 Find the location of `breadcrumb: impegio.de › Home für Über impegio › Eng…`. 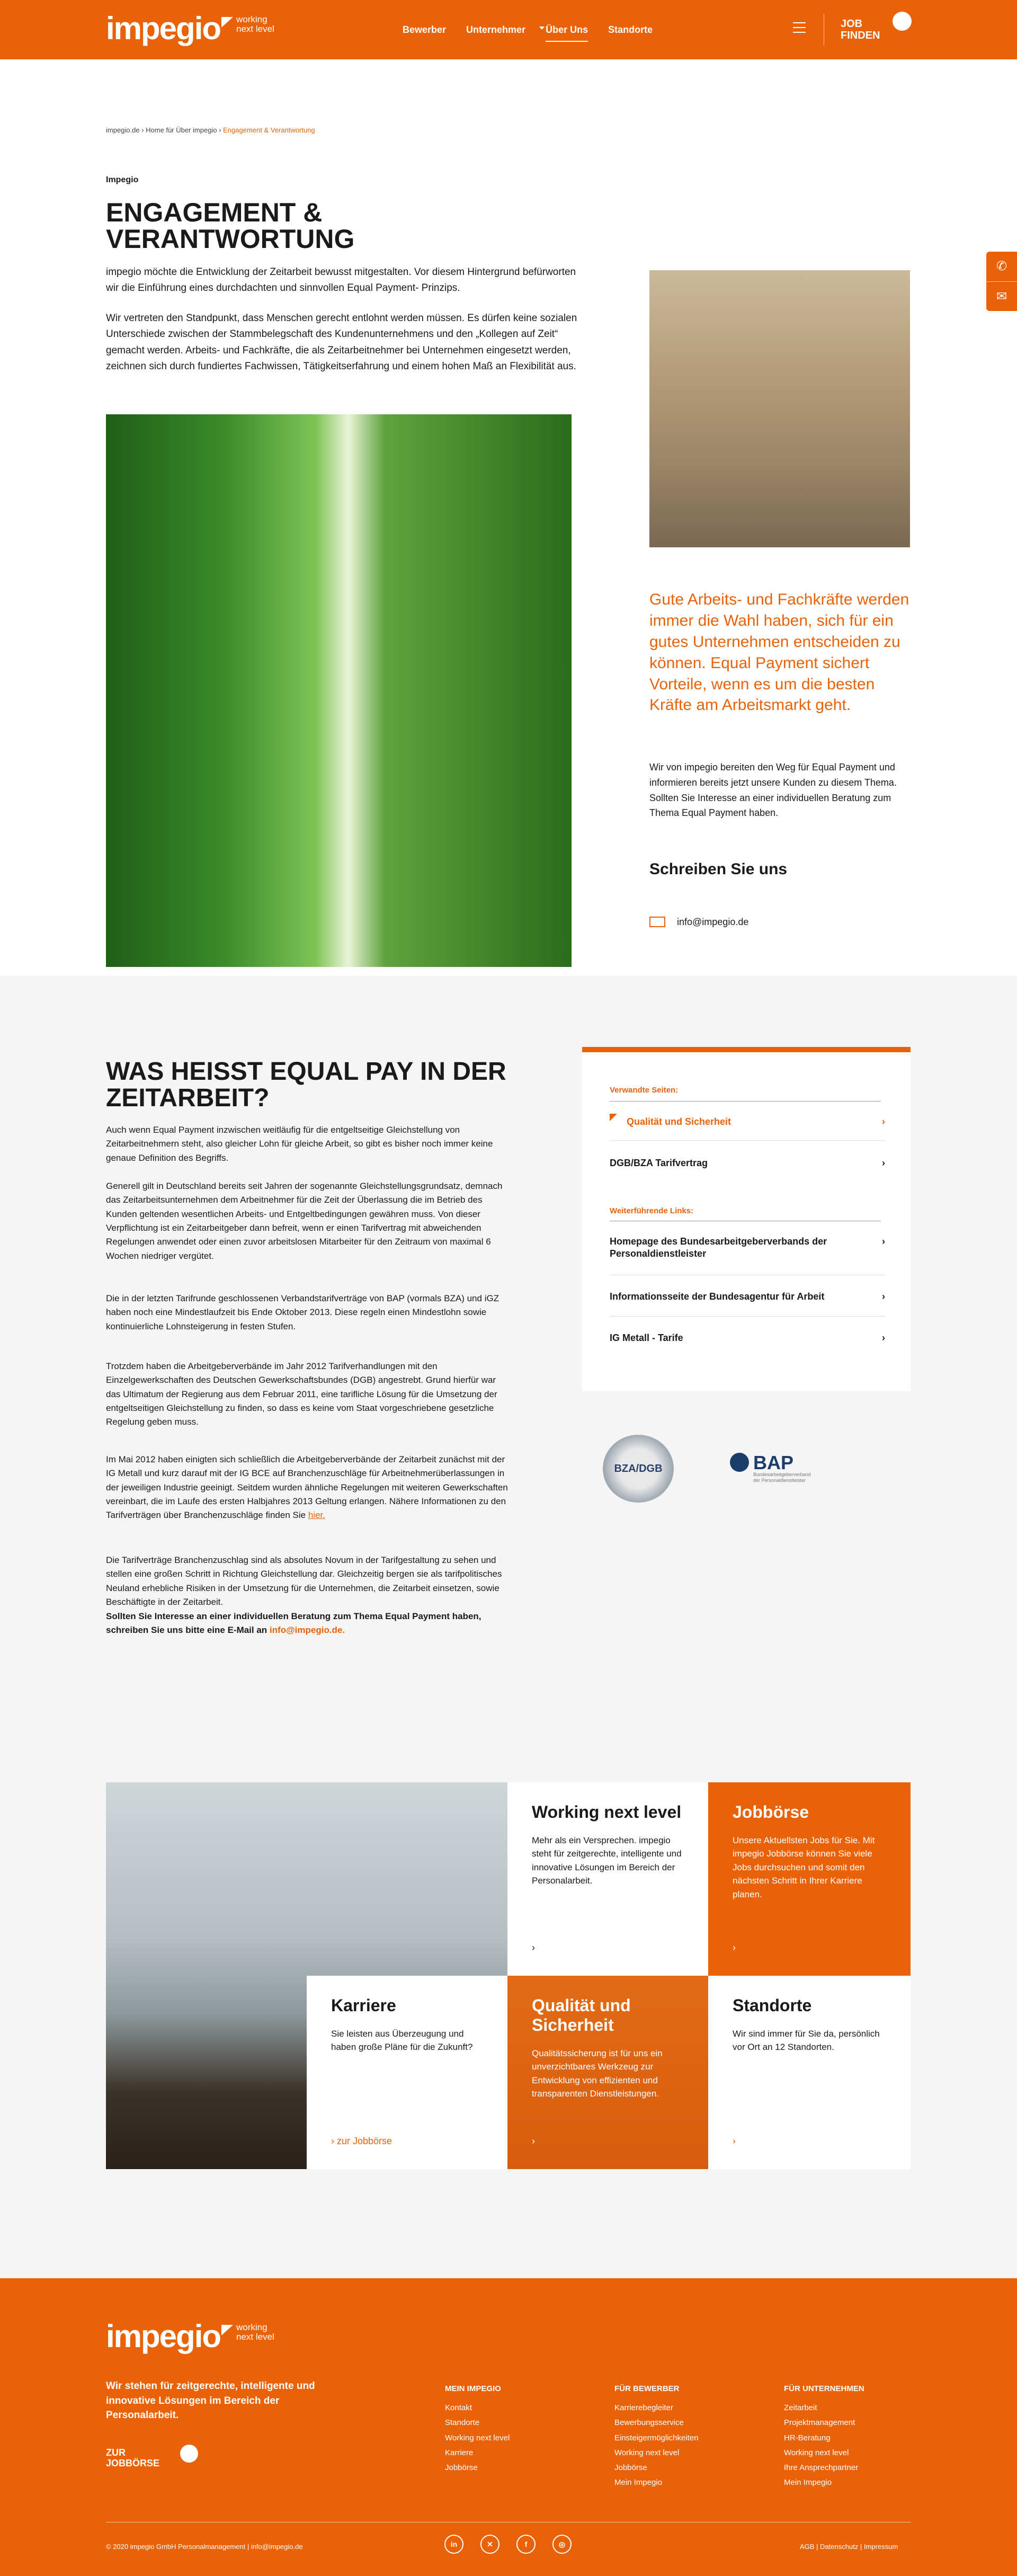

breadcrumb: impegio.de › Home für Über impegio › Eng… is located at coordinates (210, 130).